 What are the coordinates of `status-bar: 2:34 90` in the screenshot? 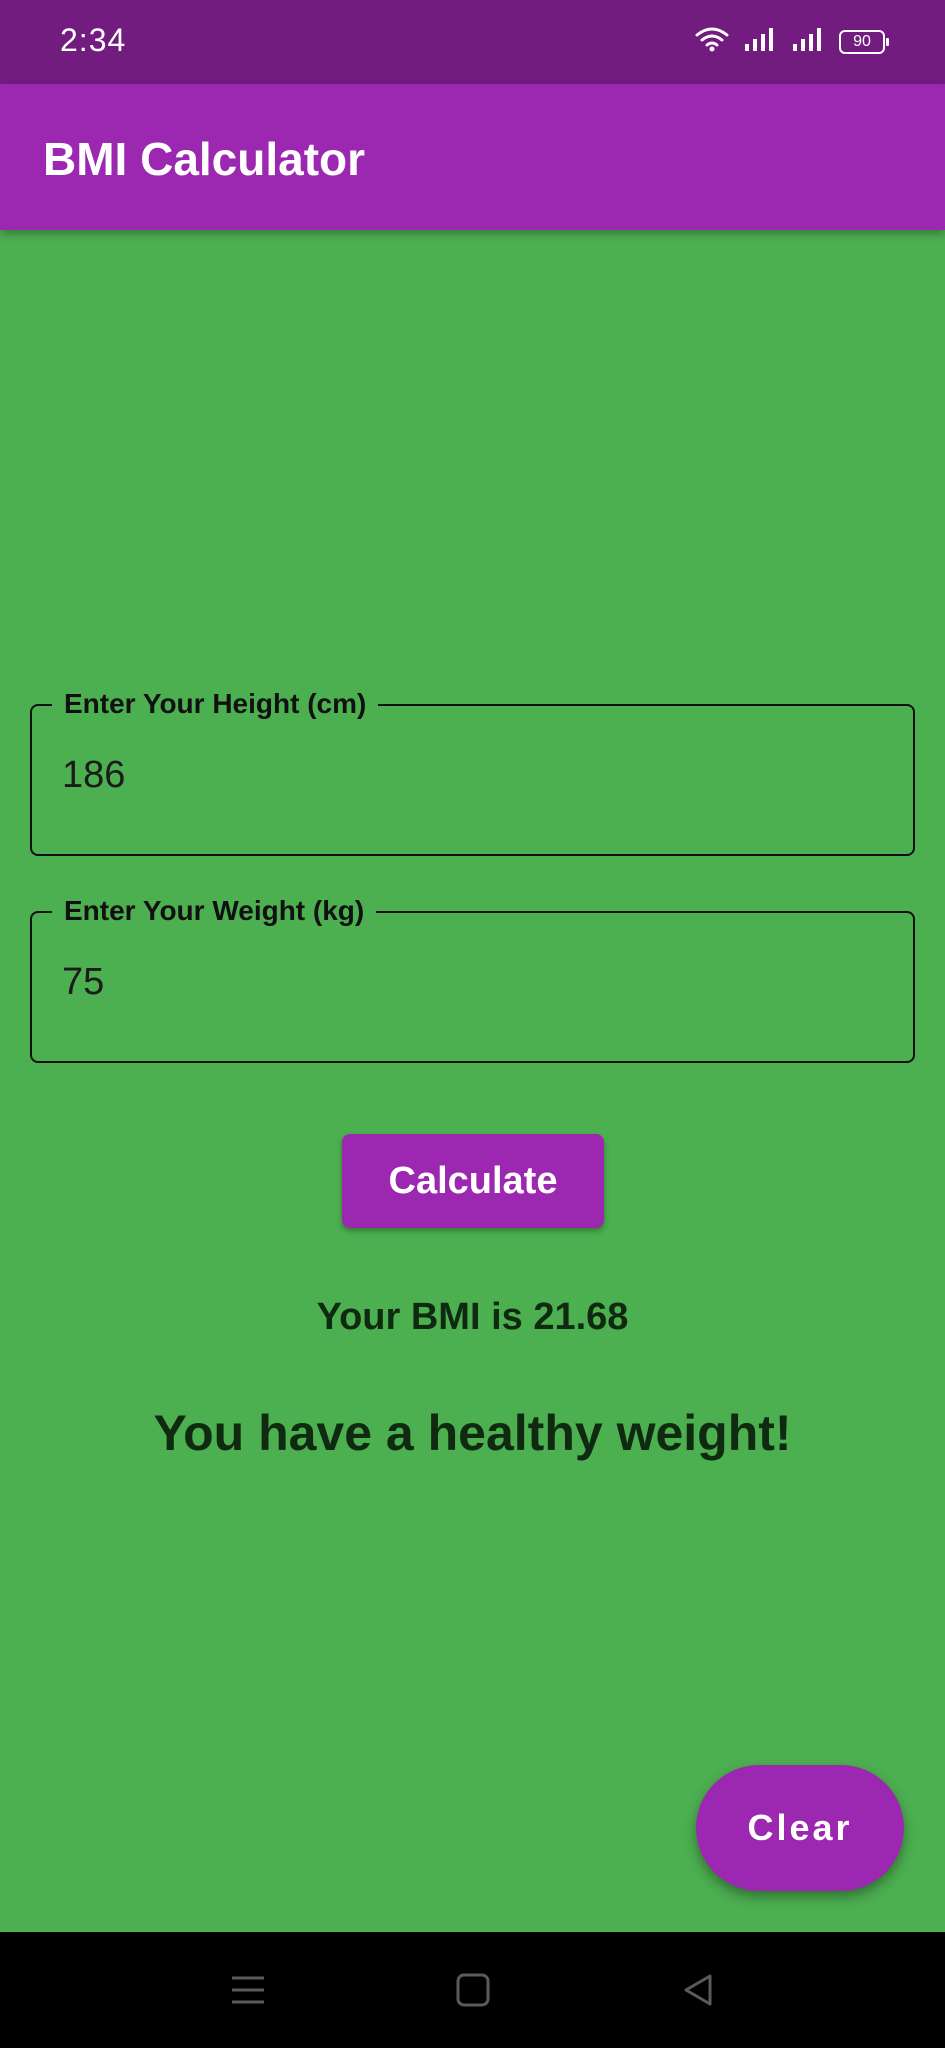 It's located at (472, 42).